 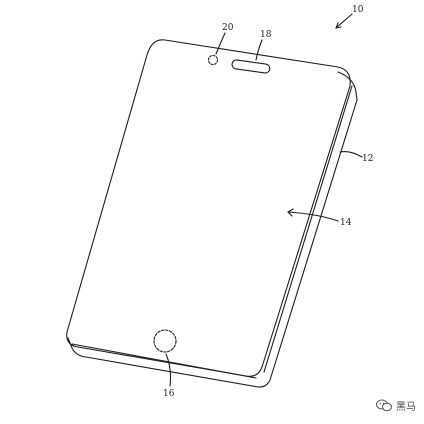 I want to click on label-button: 16, so click(x=169, y=394).